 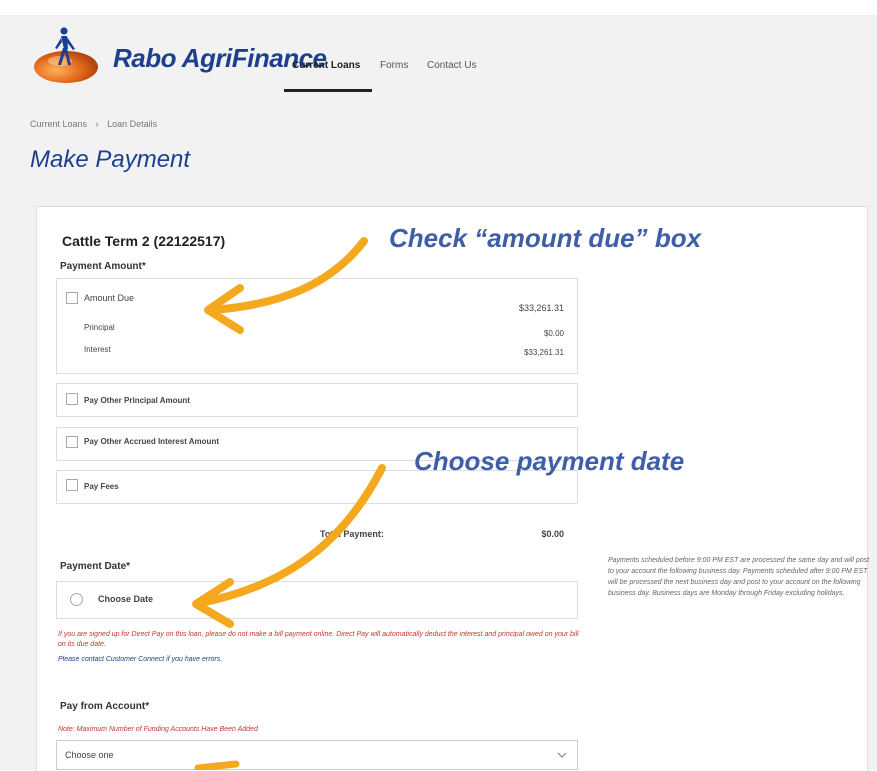 What do you see at coordinates (286, 285) in the screenshot?
I see `arrow-to-amount-due-icon` at bounding box center [286, 285].